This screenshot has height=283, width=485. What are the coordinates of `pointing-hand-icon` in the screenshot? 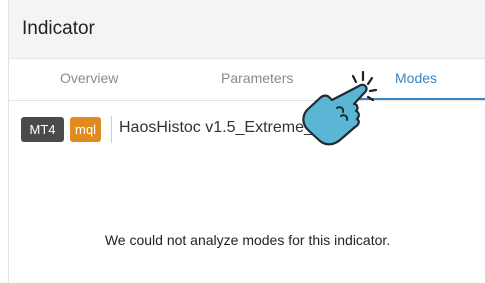 It's located at (340, 108).